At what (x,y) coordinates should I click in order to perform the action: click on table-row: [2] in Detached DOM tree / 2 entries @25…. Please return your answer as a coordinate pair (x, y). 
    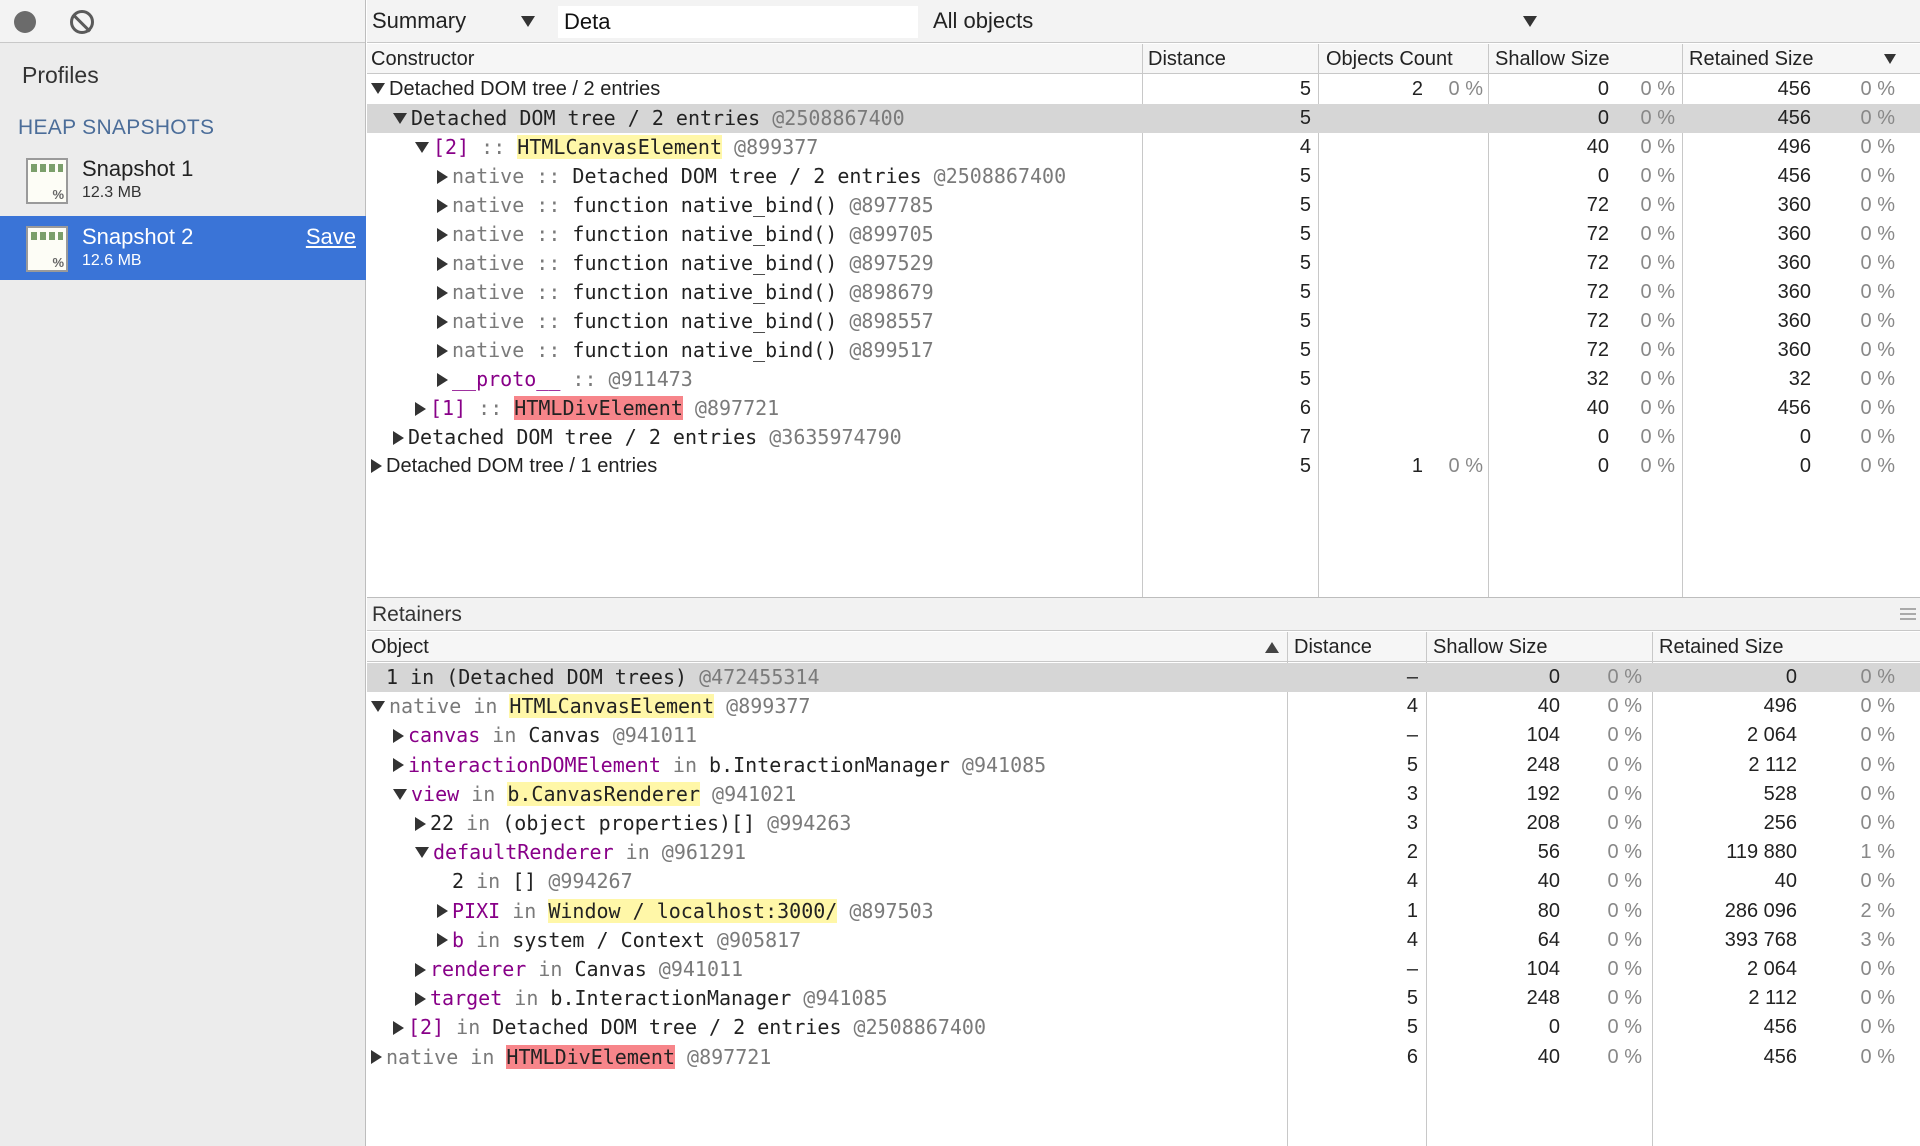
    Looking at the image, I should click on (1143, 1027).